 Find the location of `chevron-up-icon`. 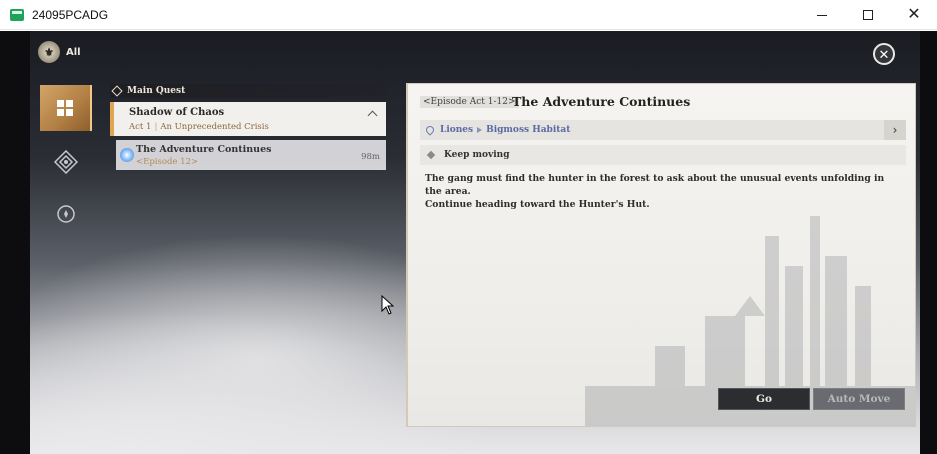

chevron-up-icon is located at coordinates (372, 115).